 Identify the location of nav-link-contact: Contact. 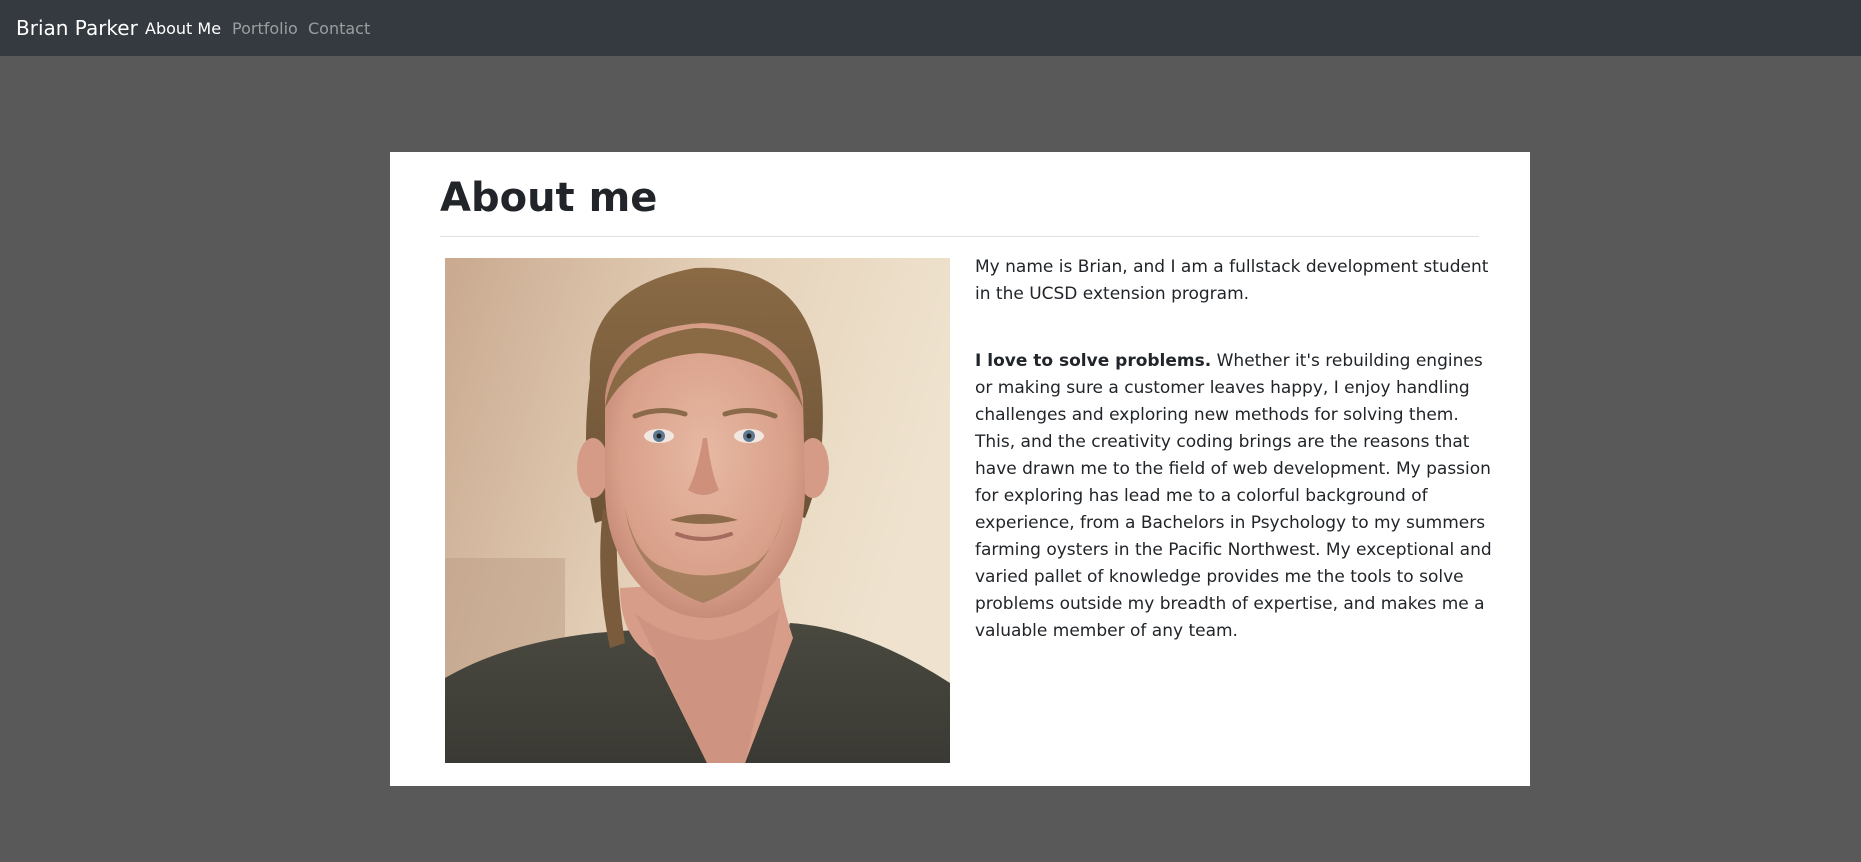
(339, 28).